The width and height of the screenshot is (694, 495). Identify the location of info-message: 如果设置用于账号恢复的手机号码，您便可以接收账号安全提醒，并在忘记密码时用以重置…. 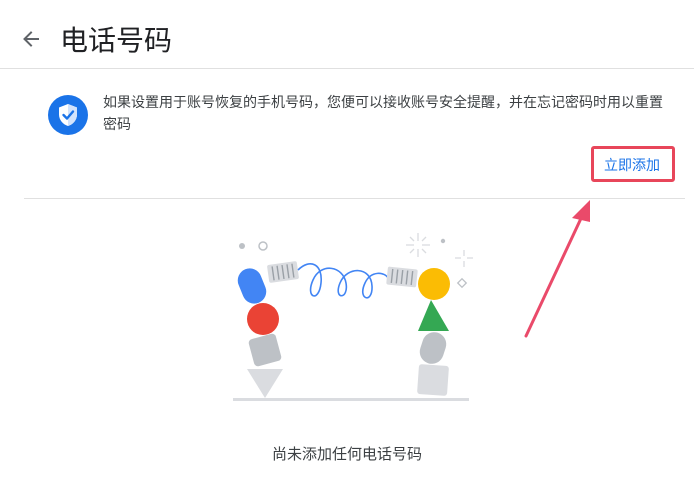
(383, 114).